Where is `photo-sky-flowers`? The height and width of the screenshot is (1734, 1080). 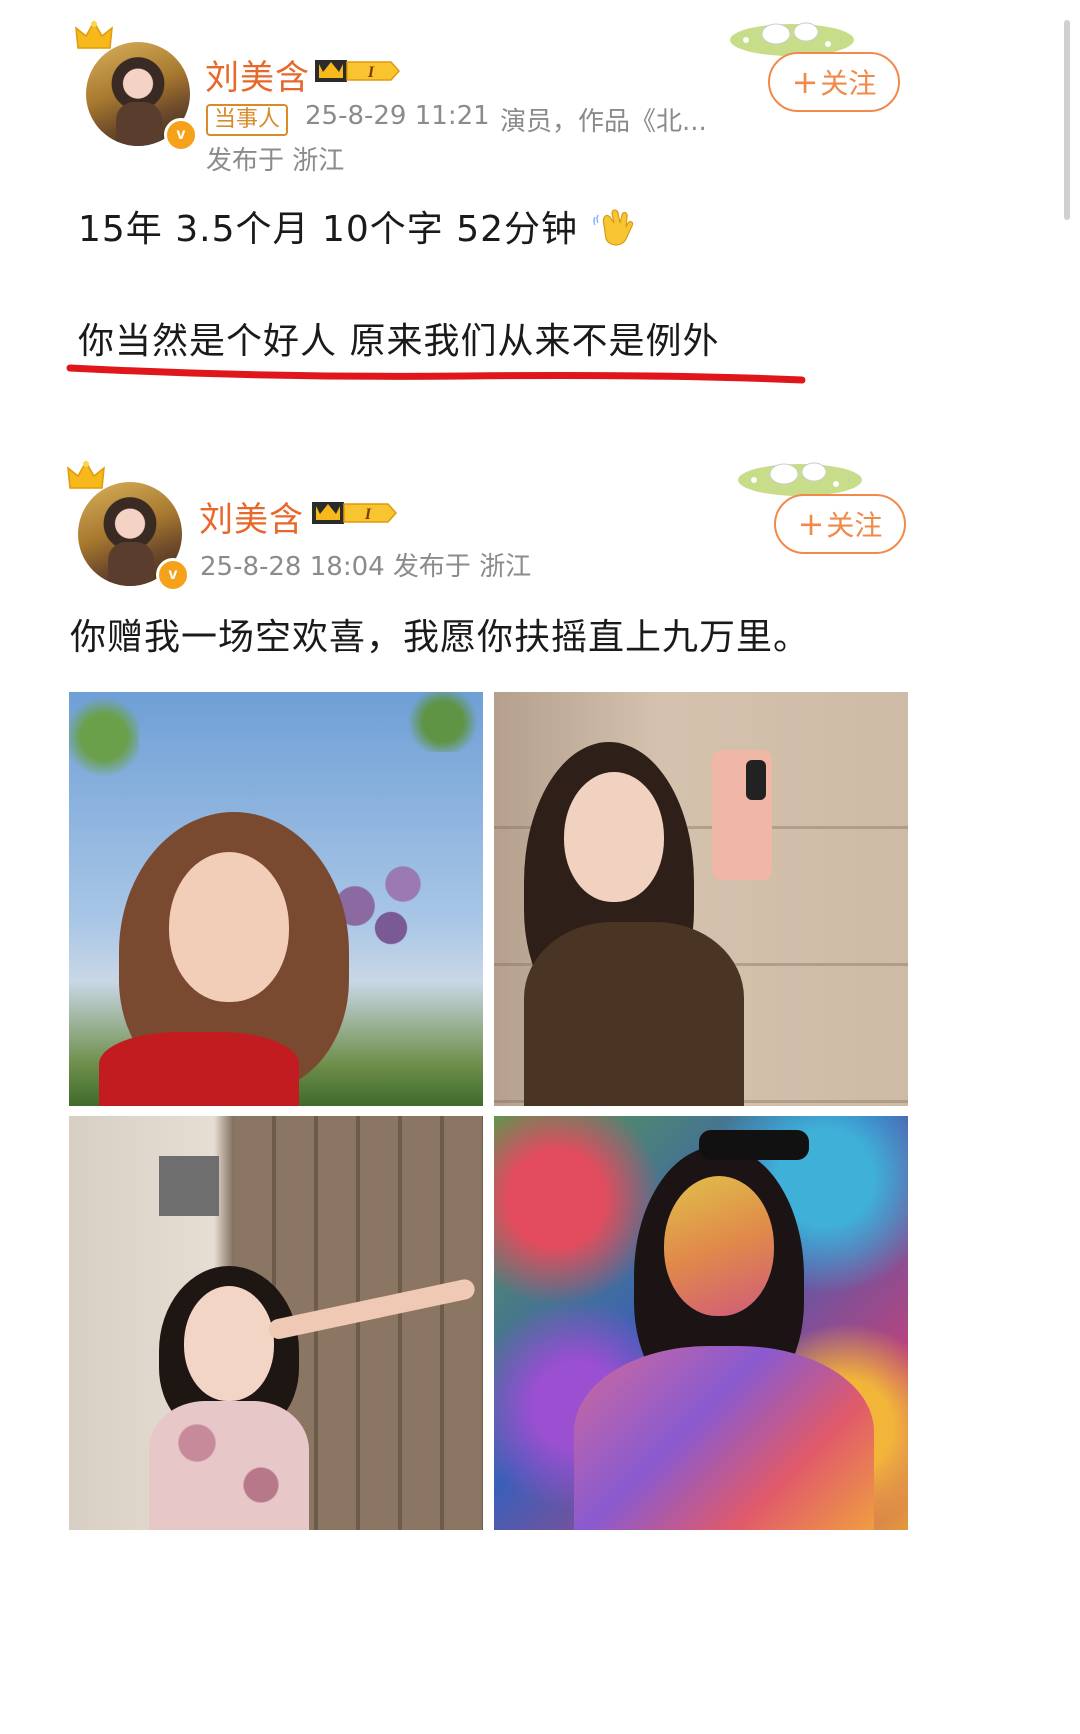 photo-sky-flowers is located at coordinates (276, 899).